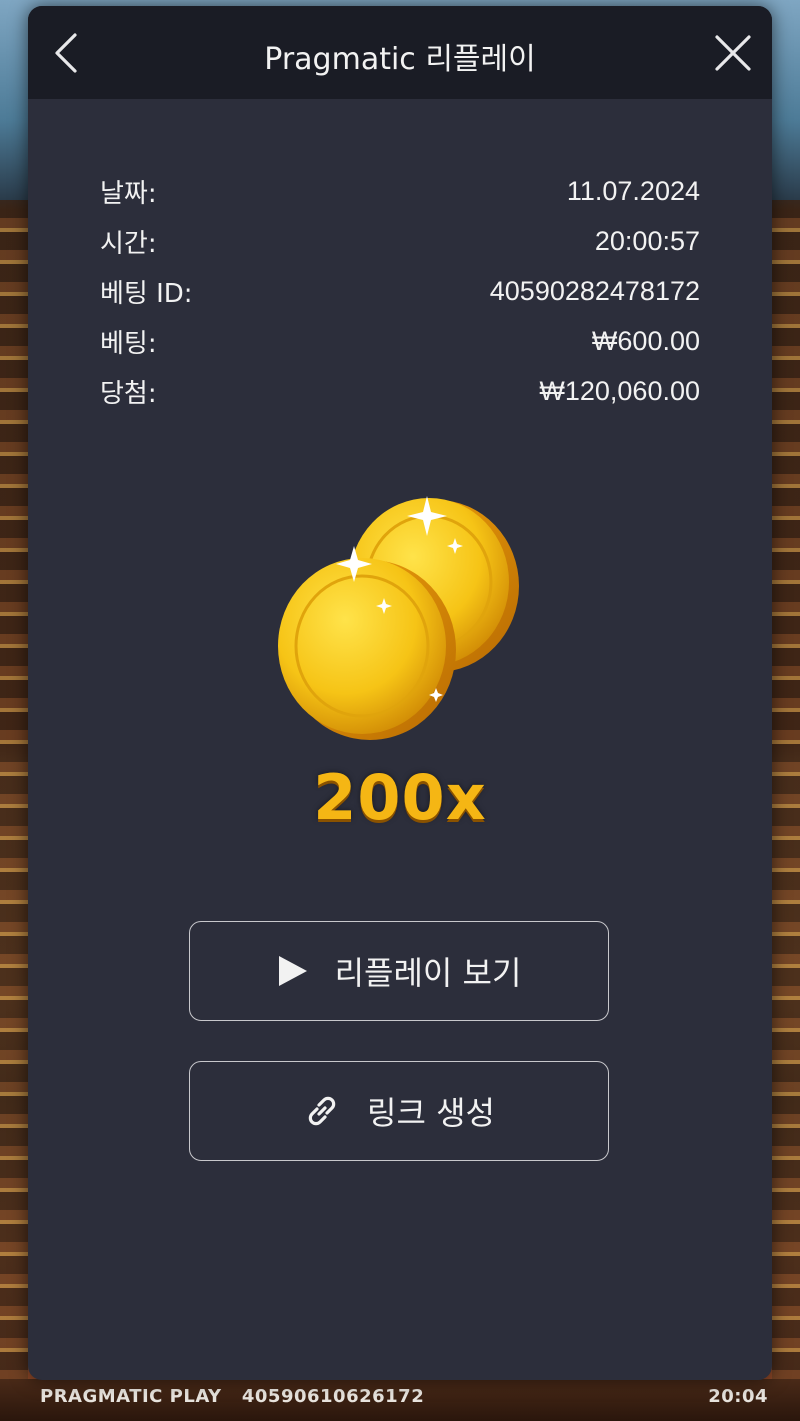 Image resolution: width=800 pixels, height=1421 pixels. What do you see at coordinates (647, 240) in the screenshot?
I see `time-value: 20:00:57` at bounding box center [647, 240].